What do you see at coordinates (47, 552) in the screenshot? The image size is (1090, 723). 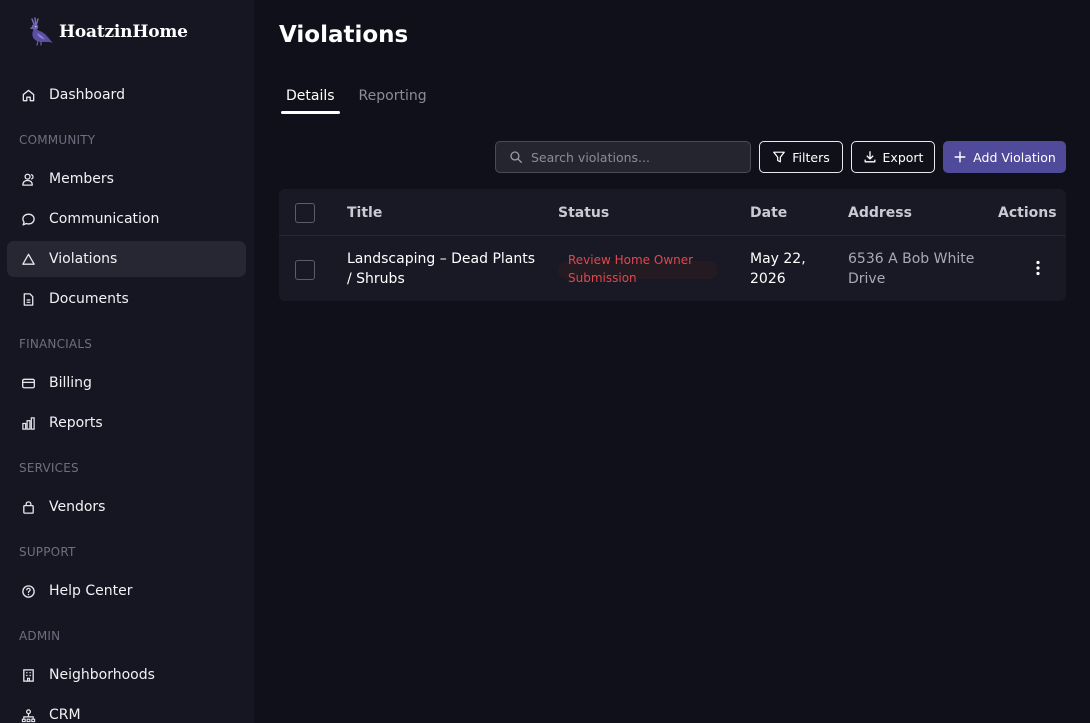 I see `section-label-support: SUPPORT` at bounding box center [47, 552].